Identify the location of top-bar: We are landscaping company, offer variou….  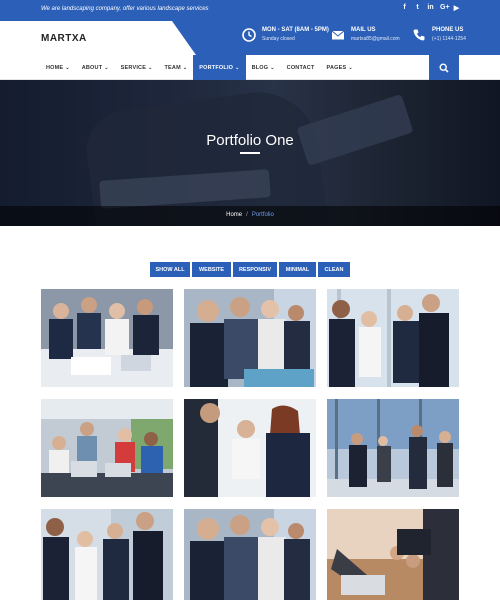
(250, 10).